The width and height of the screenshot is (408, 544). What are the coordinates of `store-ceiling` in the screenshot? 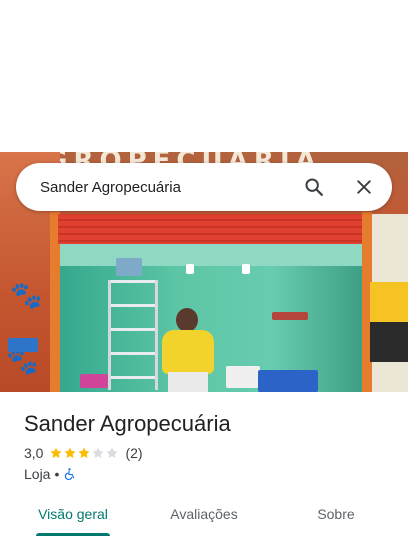 It's located at (211, 255).